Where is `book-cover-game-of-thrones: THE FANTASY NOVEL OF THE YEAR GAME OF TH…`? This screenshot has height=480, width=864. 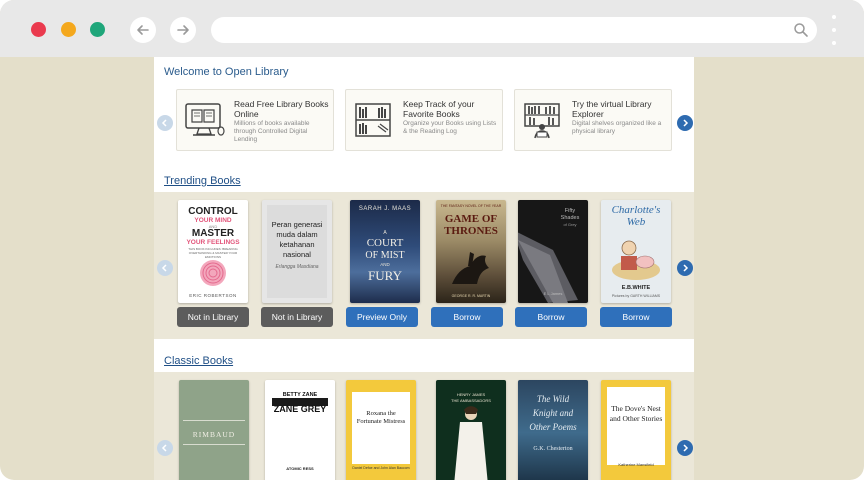
book-cover-game-of-thrones: THE FANTASY NOVEL OF THE YEAR GAME OF TH… is located at coordinates (471, 251).